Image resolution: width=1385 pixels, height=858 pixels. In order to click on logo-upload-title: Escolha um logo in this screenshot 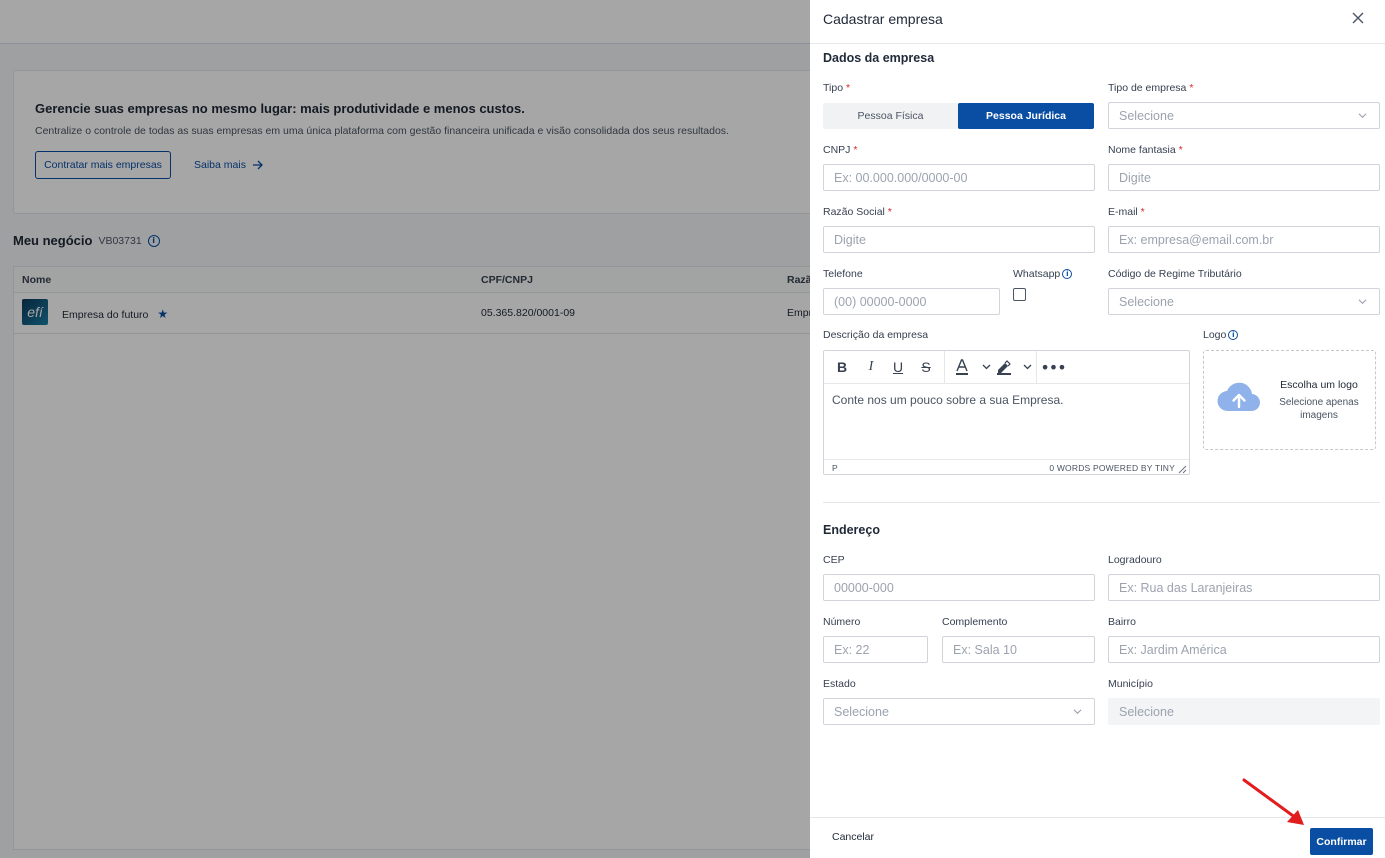, I will do `click(1319, 385)`.